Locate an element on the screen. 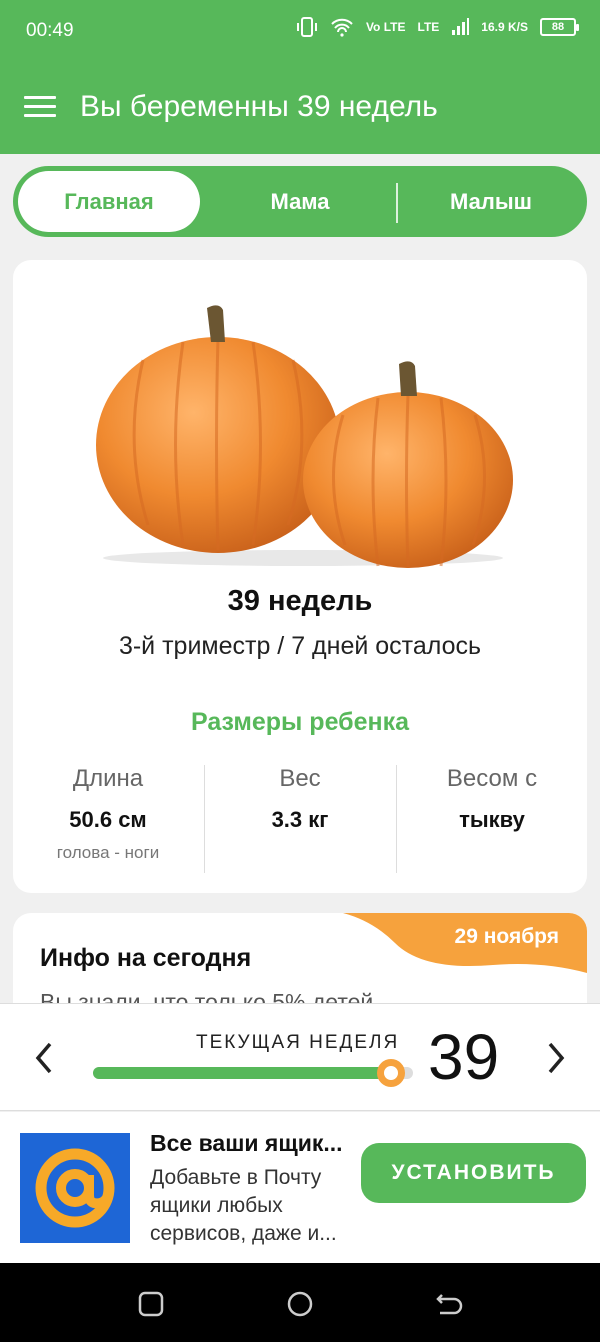  stat-value: тыкву is located at coordinates (492, 819).